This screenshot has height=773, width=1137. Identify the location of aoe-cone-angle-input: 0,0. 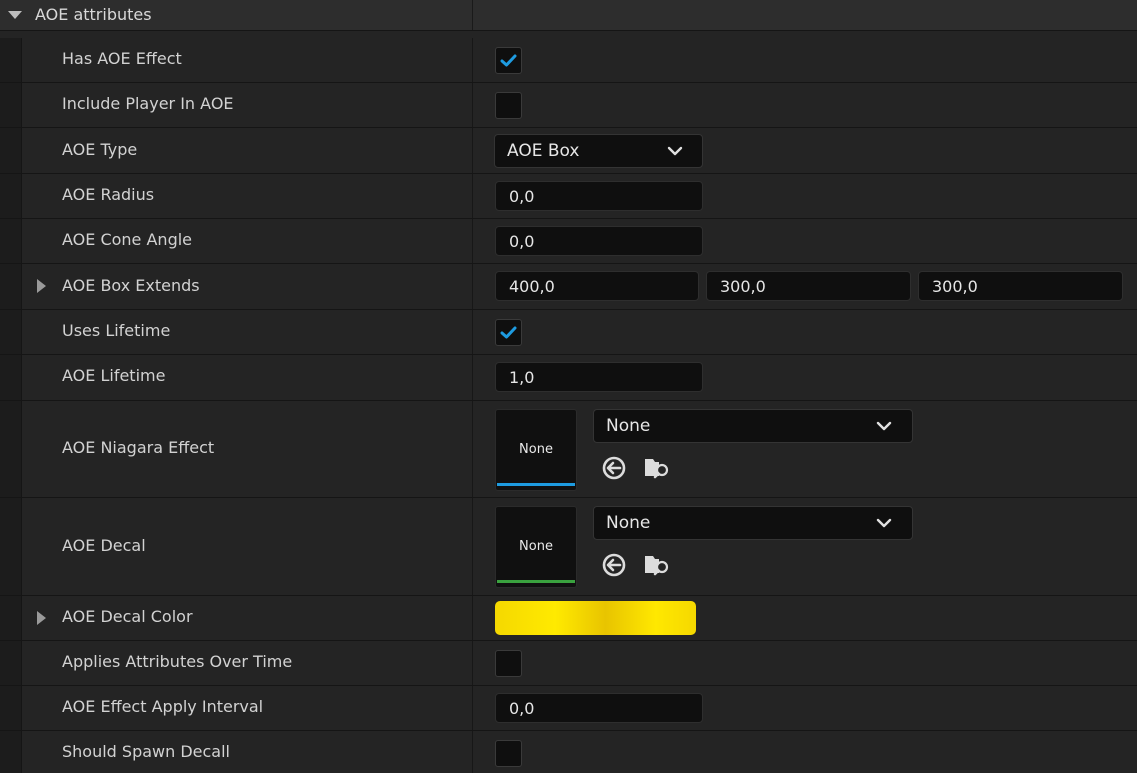
(599, 241).